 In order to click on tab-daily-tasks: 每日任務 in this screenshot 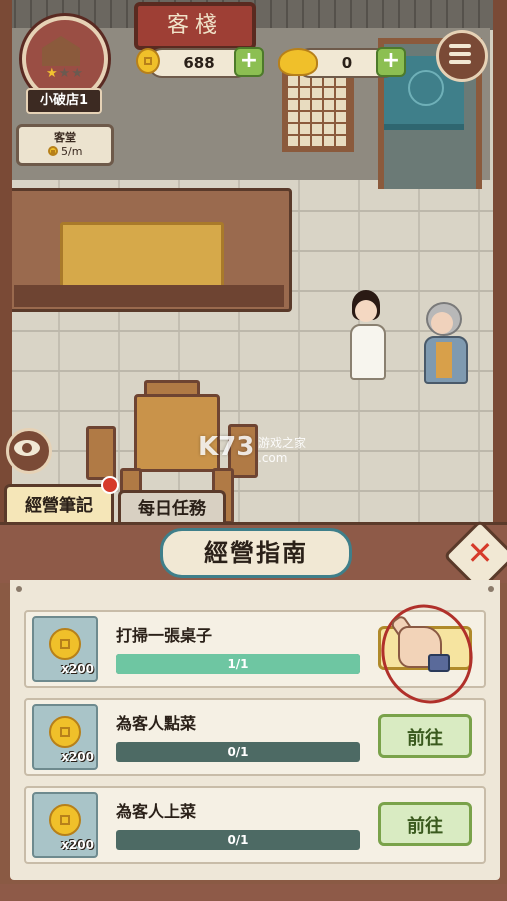, I will do `click(172, 507)`.